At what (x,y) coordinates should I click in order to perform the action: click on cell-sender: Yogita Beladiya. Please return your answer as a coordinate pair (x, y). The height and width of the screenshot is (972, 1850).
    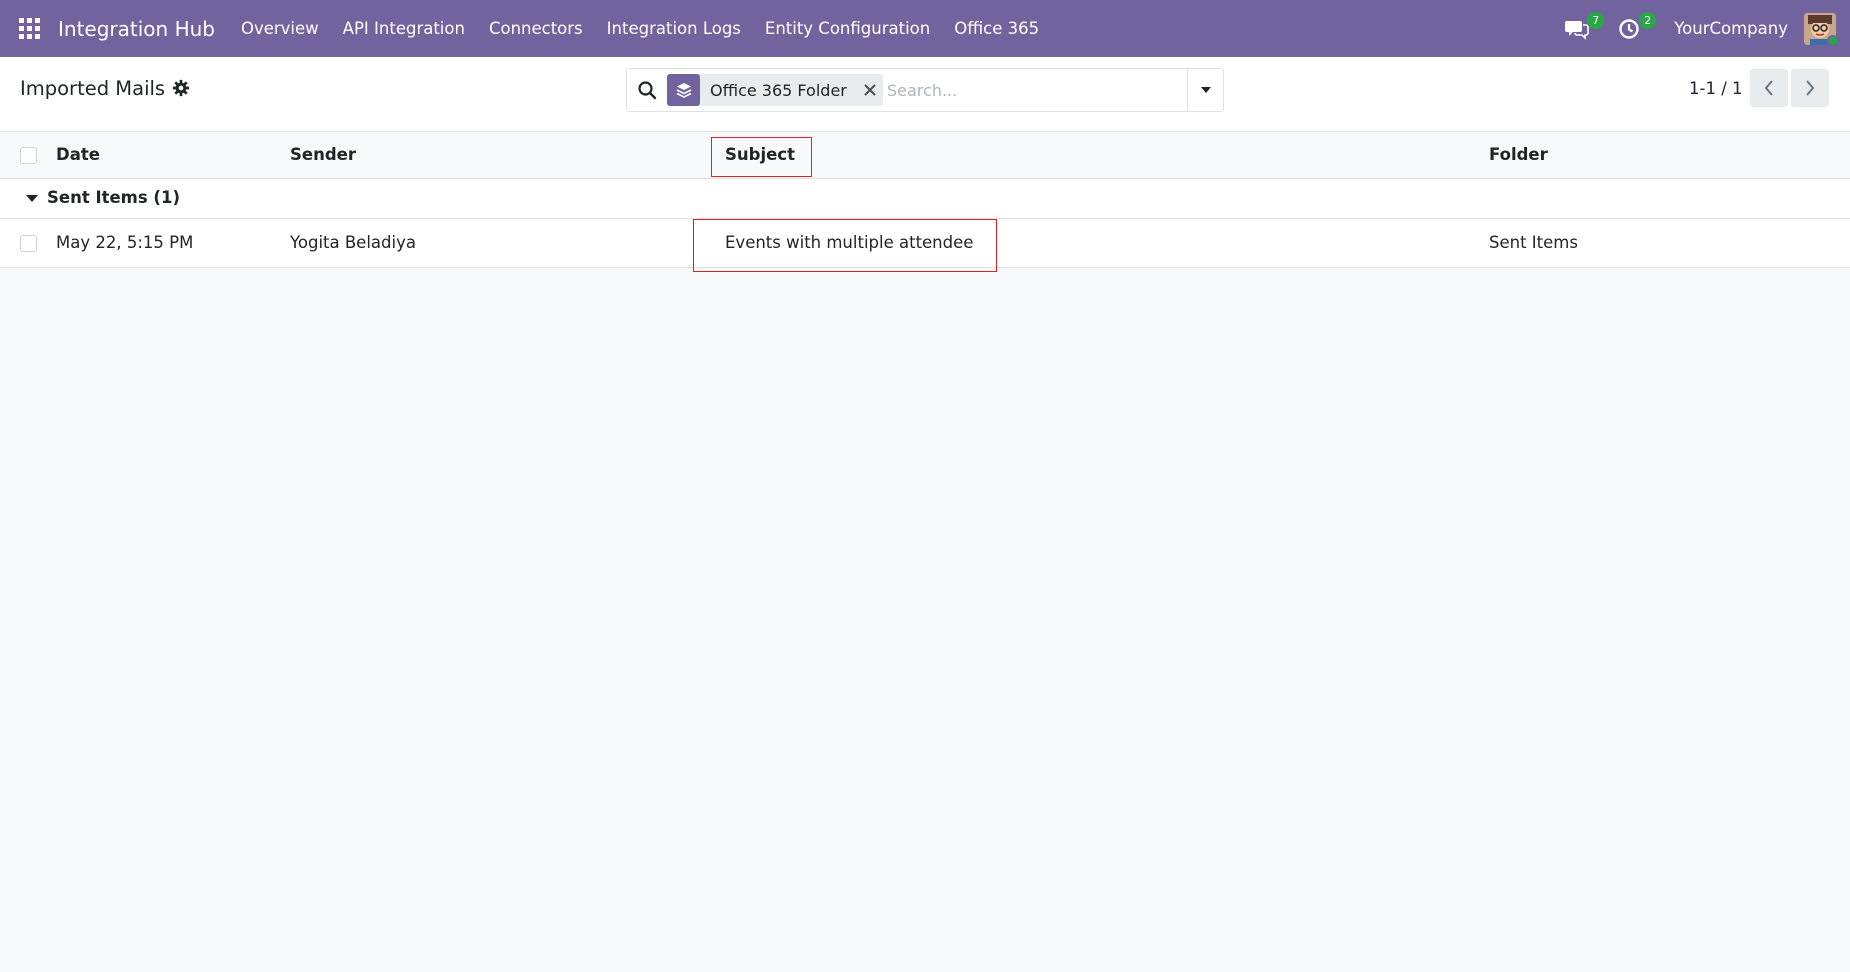
    Looking at the image, I should click on (353, 242).